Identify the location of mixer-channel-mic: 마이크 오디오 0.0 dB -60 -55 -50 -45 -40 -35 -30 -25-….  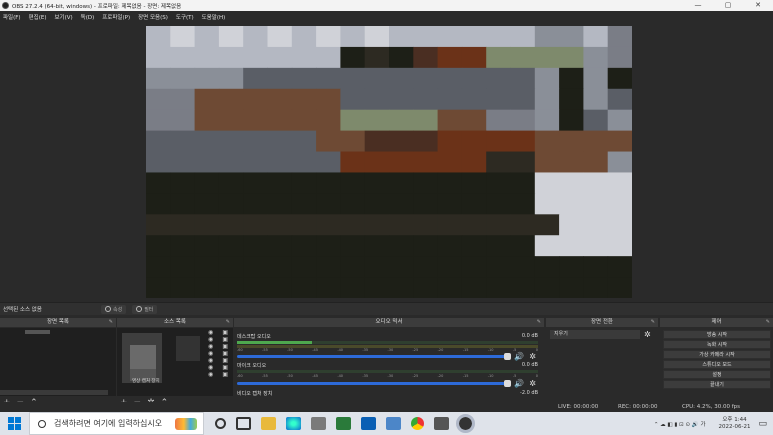
(387, 375).